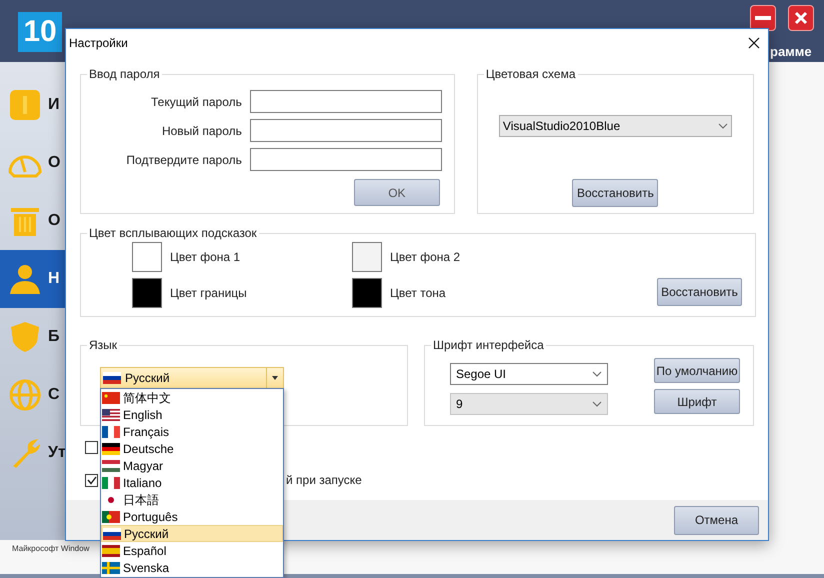 The image size is (824, 578). What do you see at coordinates (184, 160) in the screenshot?
I see `field-label: Подтвердите пароль` at bounding box center [184, 160].